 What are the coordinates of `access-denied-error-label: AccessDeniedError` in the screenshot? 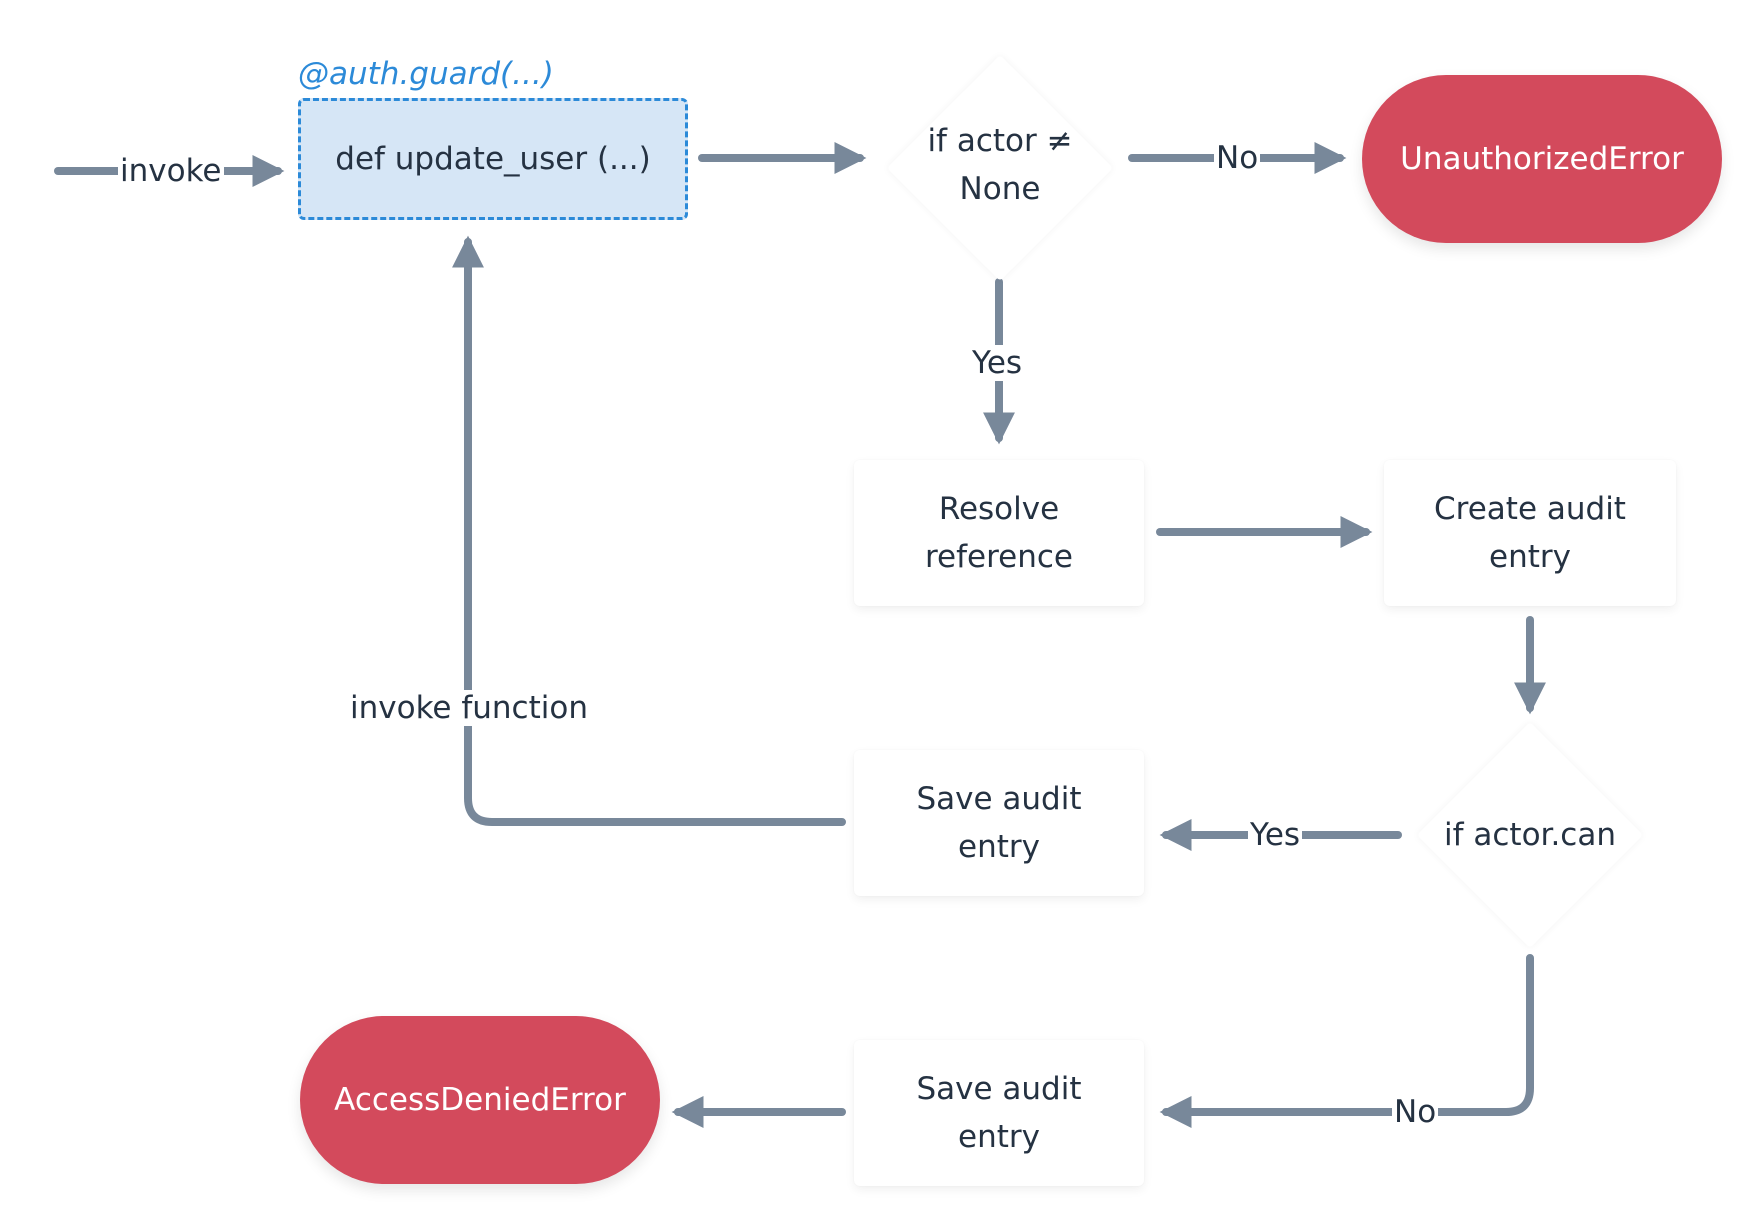 It's located at (480, 1100).